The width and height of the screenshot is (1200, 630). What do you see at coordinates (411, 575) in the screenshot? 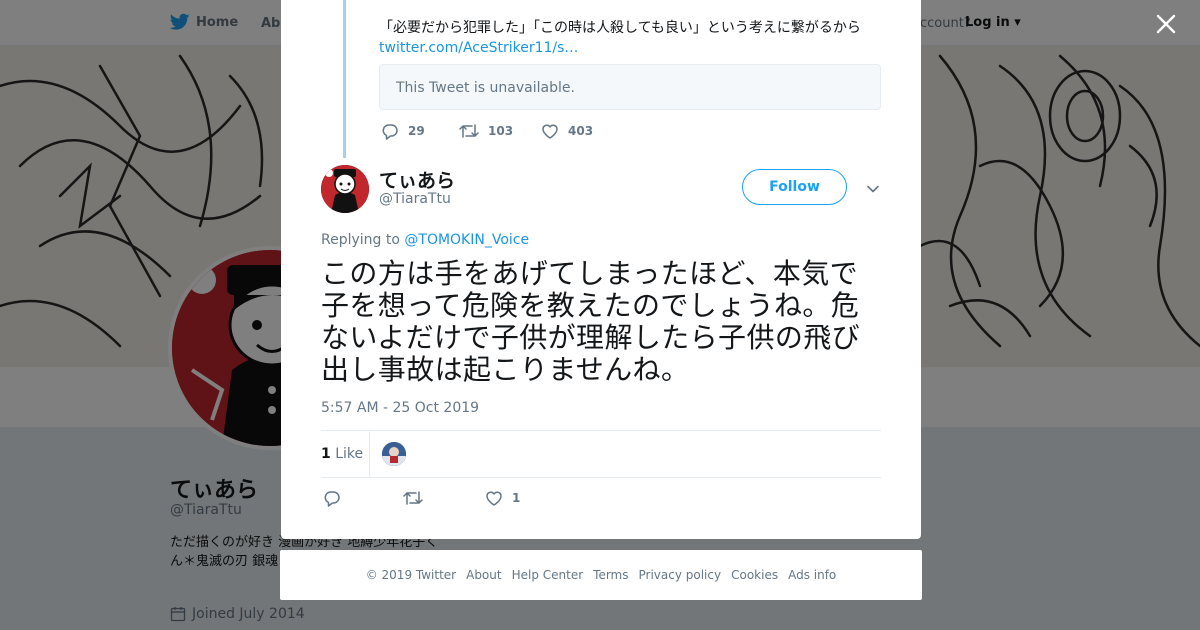
I see `footer-copyright: © 2019 Twitter` at bounding box center [411, 575].